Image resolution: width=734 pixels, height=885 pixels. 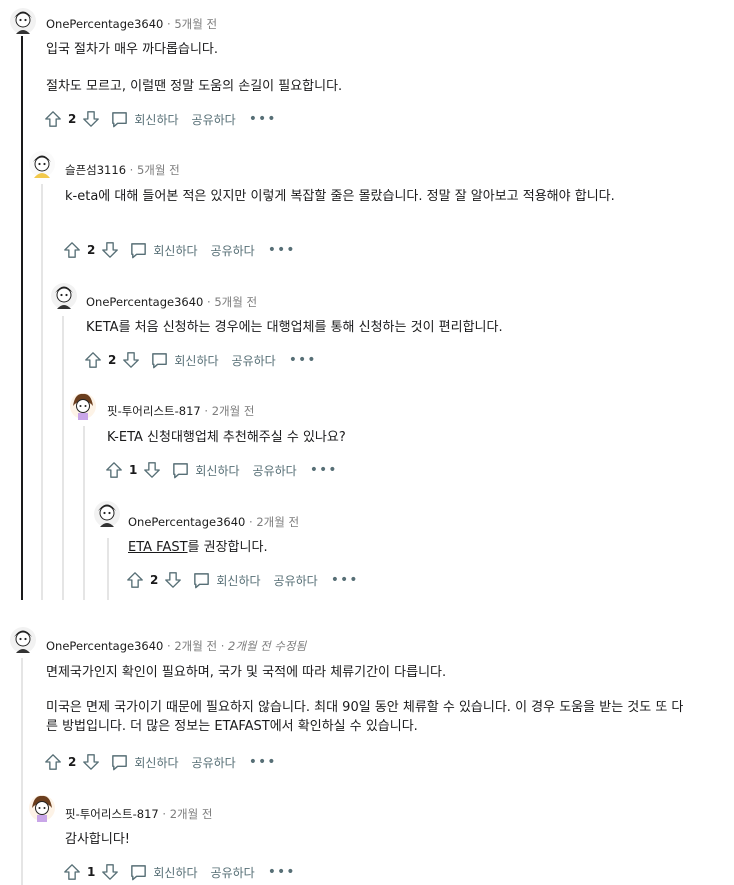 What do you see at coordinates (132, 49) in the screenshot?
I see `comment-paragraph: 입국 절차가 매우 까다롭습니다.` at bounding box center [132, 49].